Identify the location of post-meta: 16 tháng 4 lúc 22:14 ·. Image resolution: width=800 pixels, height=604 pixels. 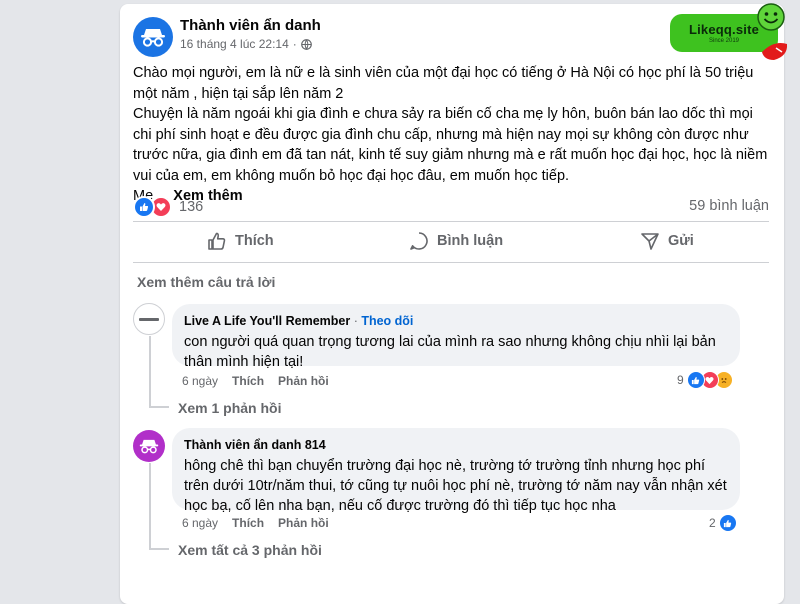
(246, 44).